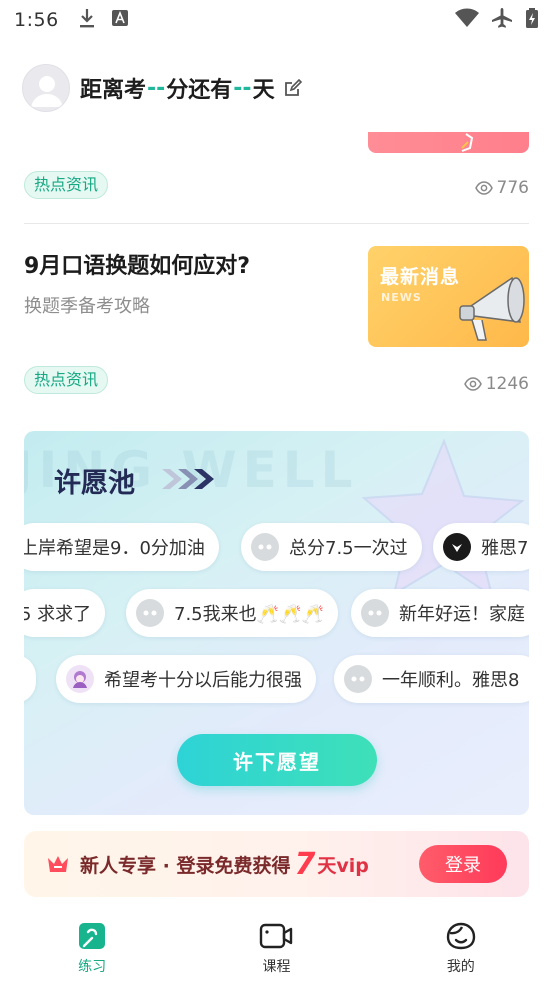 The height and width of the screenshot is (983, 553). What do you see at coordinates (448, 142) in the screenshot?
I see `article-thumbnail` at bounding box center [448, 142].